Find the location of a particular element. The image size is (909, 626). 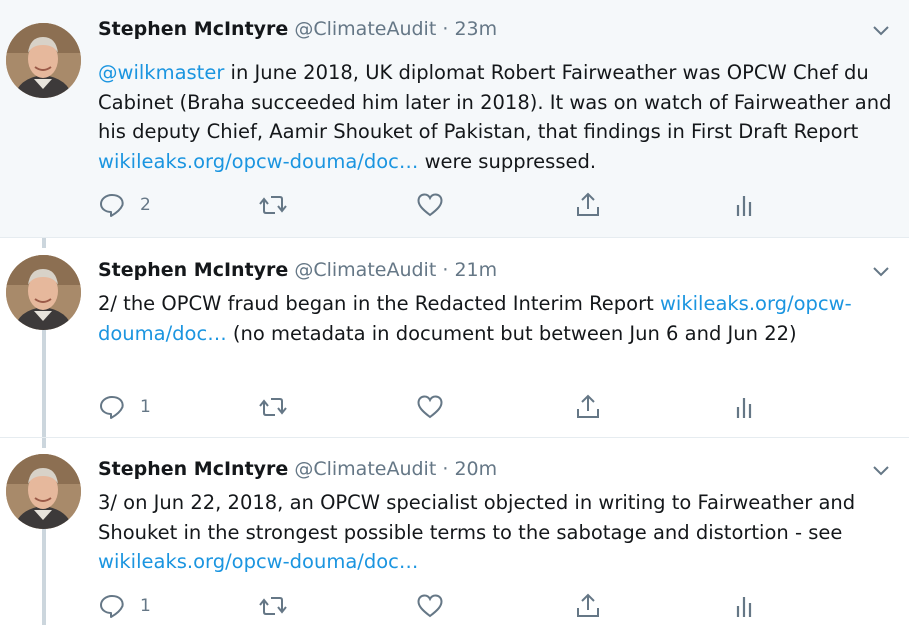

reply-button: 2 is located at coordinates (124, 205).